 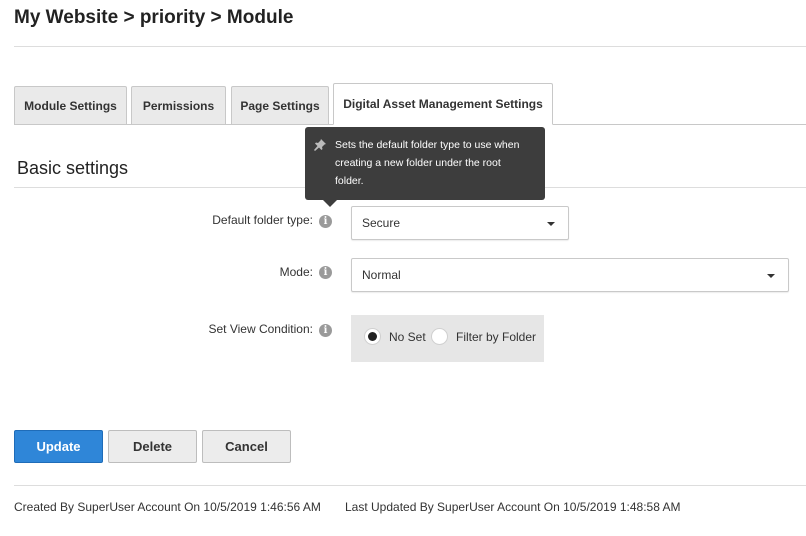 What do you see at coordinates (262, 220) in the screenshot?
I see `default-folder-type-label: Default folder type:` at bounding box center [262, 220].